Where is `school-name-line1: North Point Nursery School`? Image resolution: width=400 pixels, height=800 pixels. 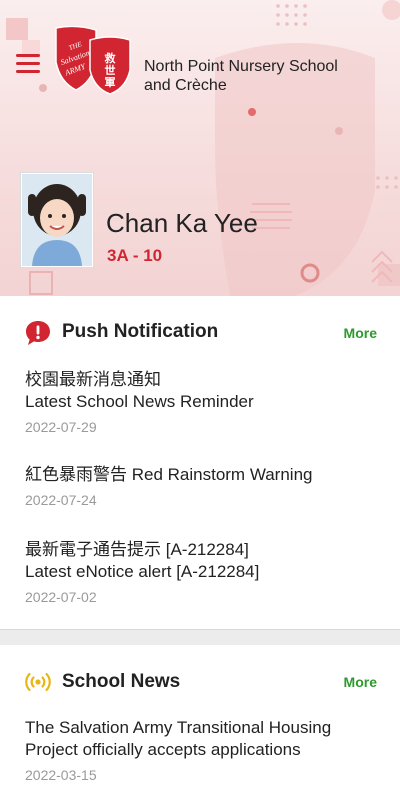
school-name-line1: North Point Nursery School is located at coordinates (241, 66).